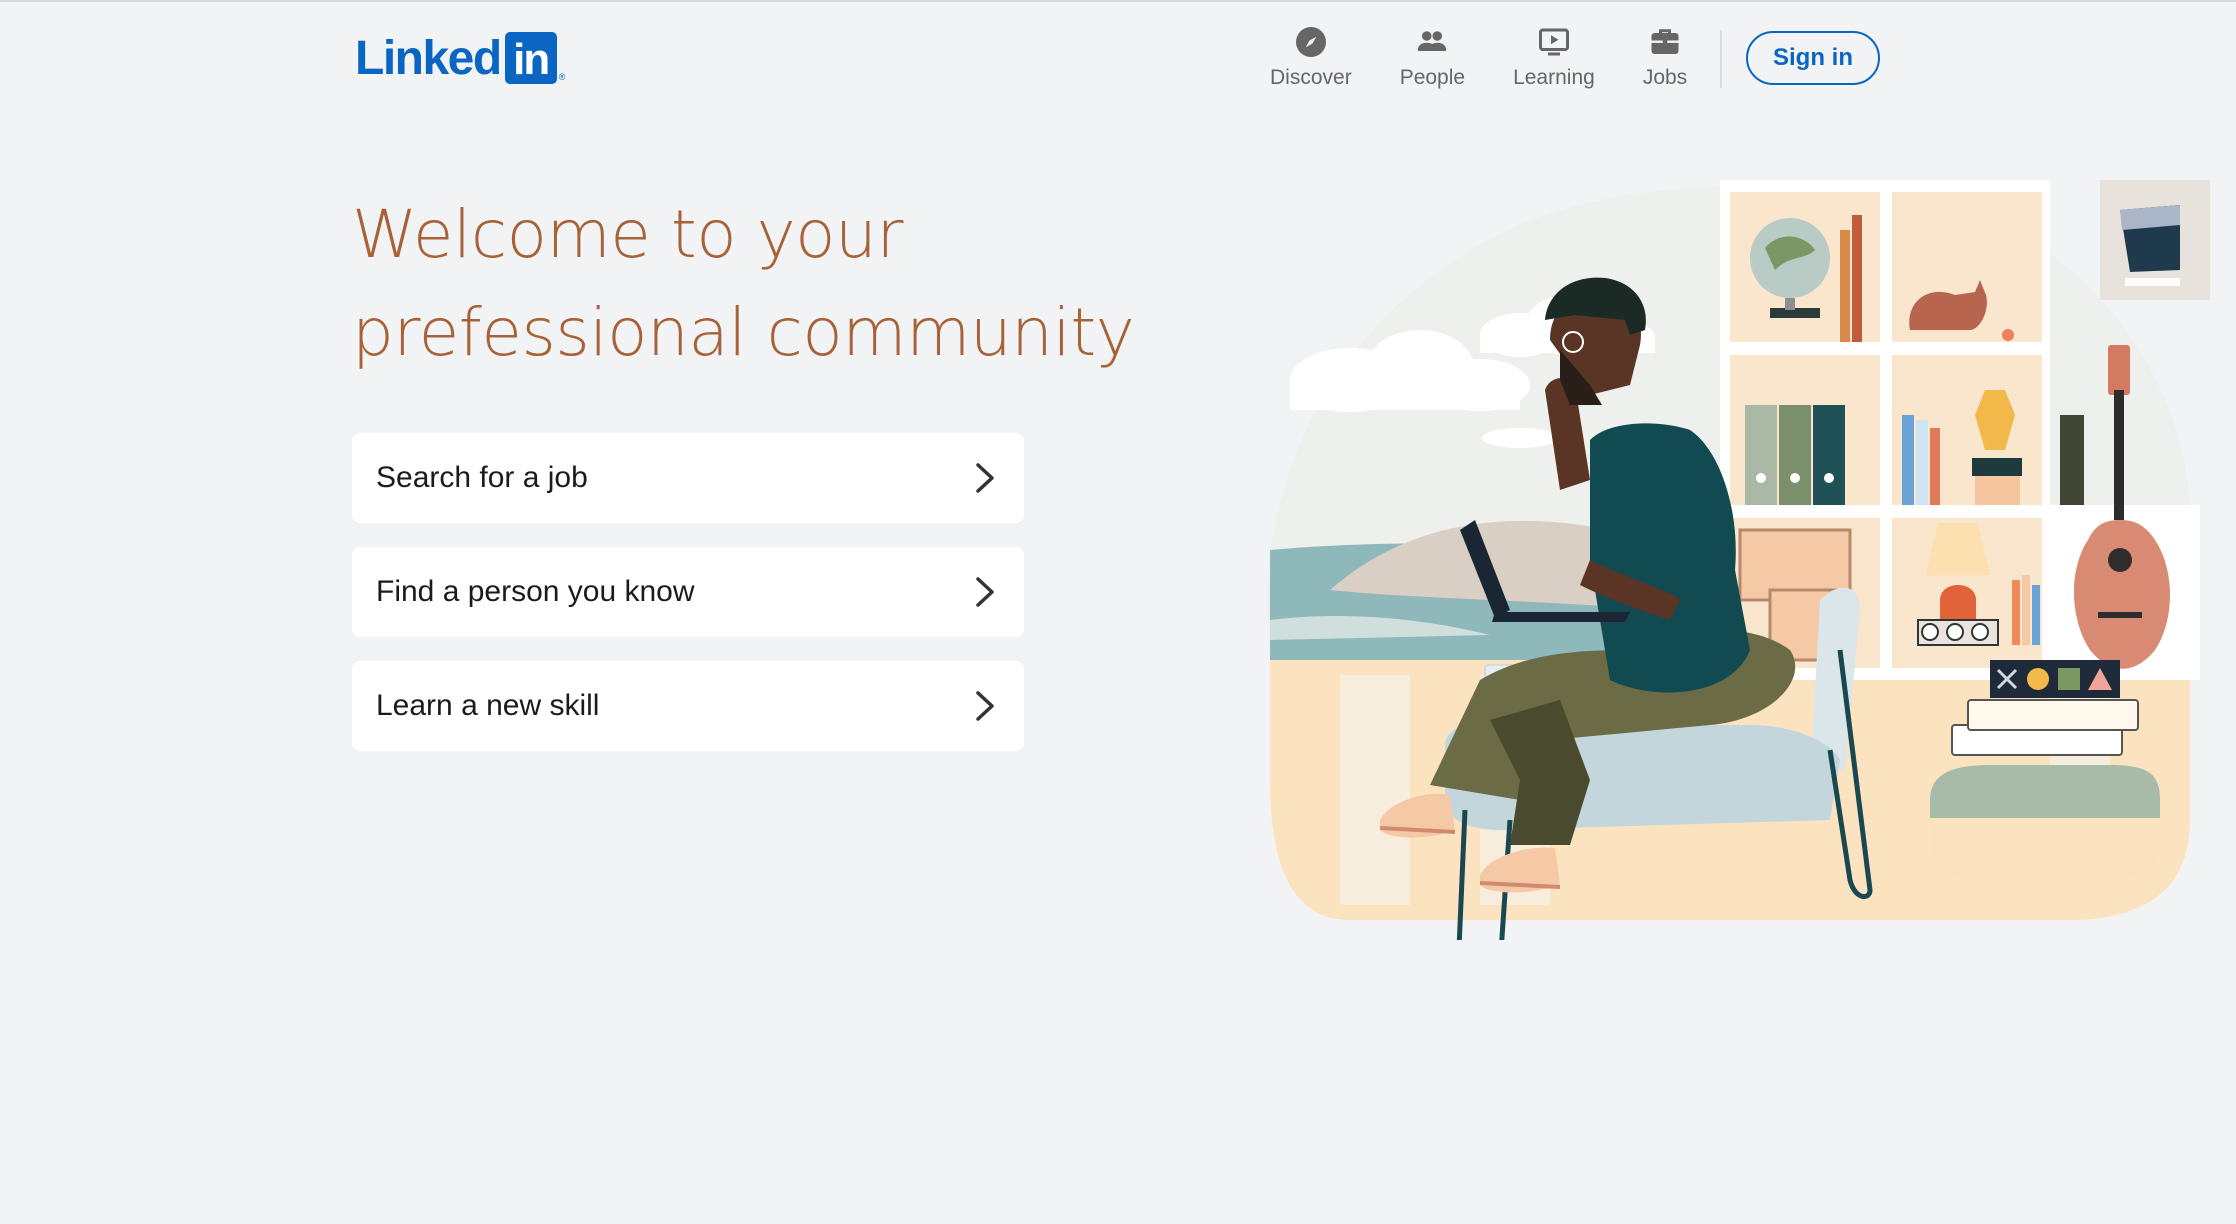 This screenshot has width=2236, height=1224. What do you see at coordinates (1721, 59) in the screenshot?
I see `nav-divider` at bounding box center [1721, 59].